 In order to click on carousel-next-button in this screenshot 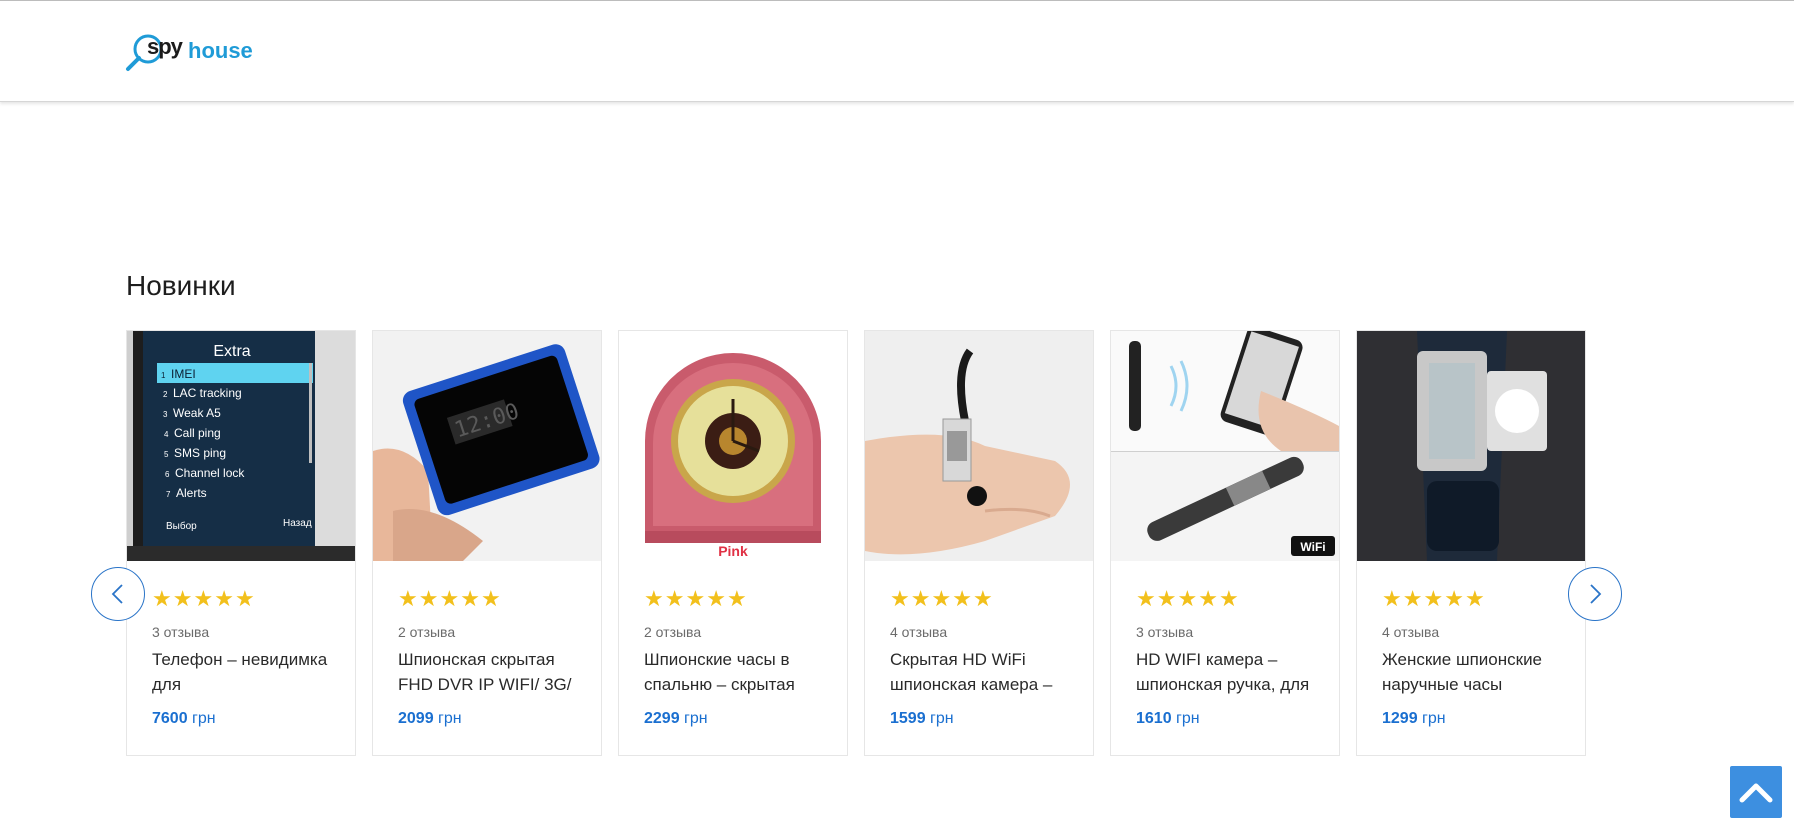, I will do `click(1595, 594)`.